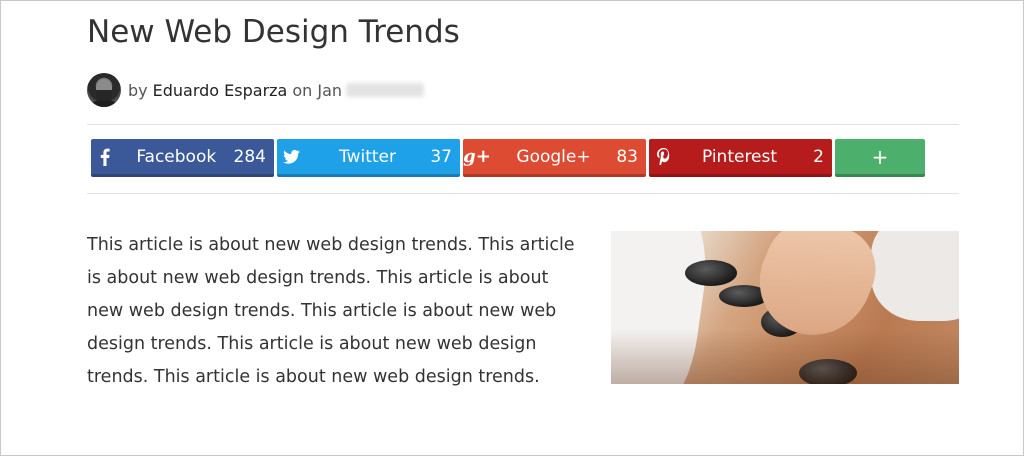 The height and width of the screenshot is (456, 1024). I want to click on googleplus-share-label: Google+, so click(553, 156).